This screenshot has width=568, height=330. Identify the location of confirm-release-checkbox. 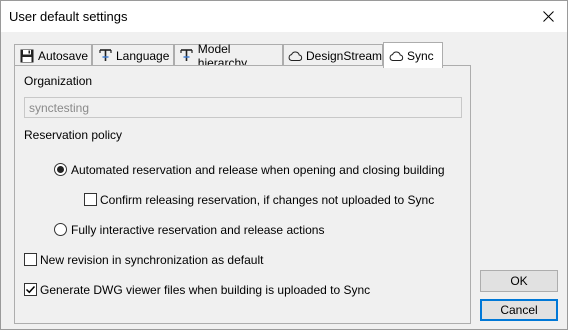
(90, 199).